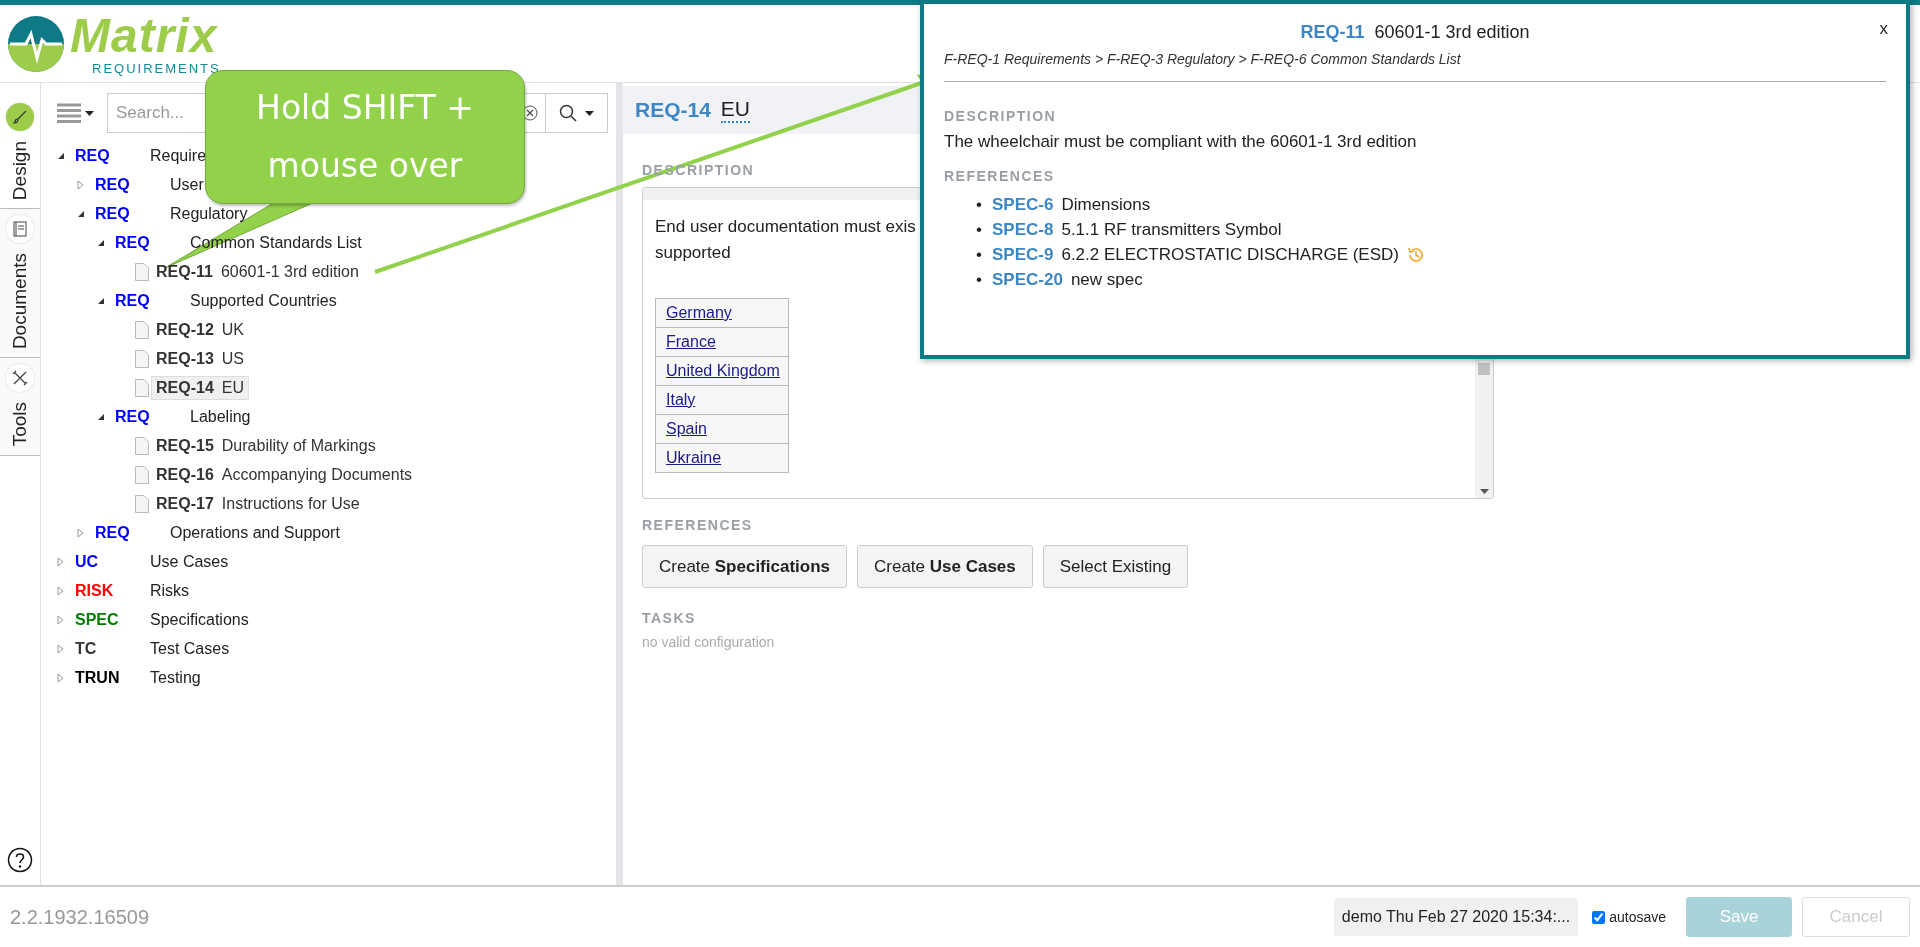 The height and width of the screenshot is (947, 1920). What do you see at coordinates (36, 43) in the screenshot?
I see `logo-icon` at bounding box center [36, 43].